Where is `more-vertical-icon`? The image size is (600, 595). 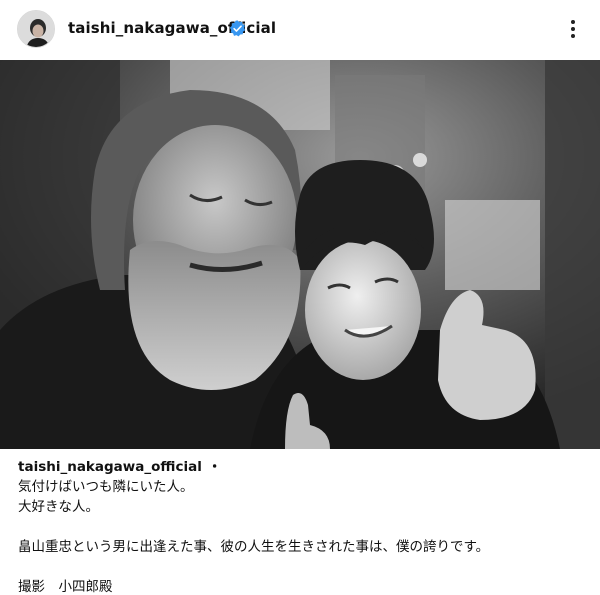 more-vertical-icon is located at coordinates (573, 22).